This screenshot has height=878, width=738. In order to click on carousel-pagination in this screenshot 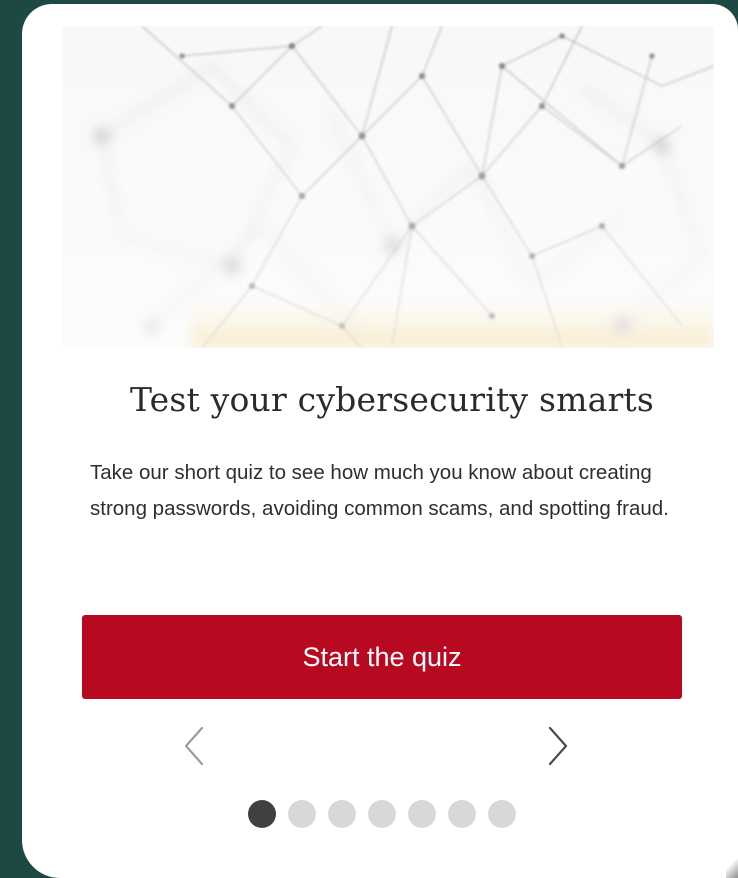, I will do `click(382, 814)`.